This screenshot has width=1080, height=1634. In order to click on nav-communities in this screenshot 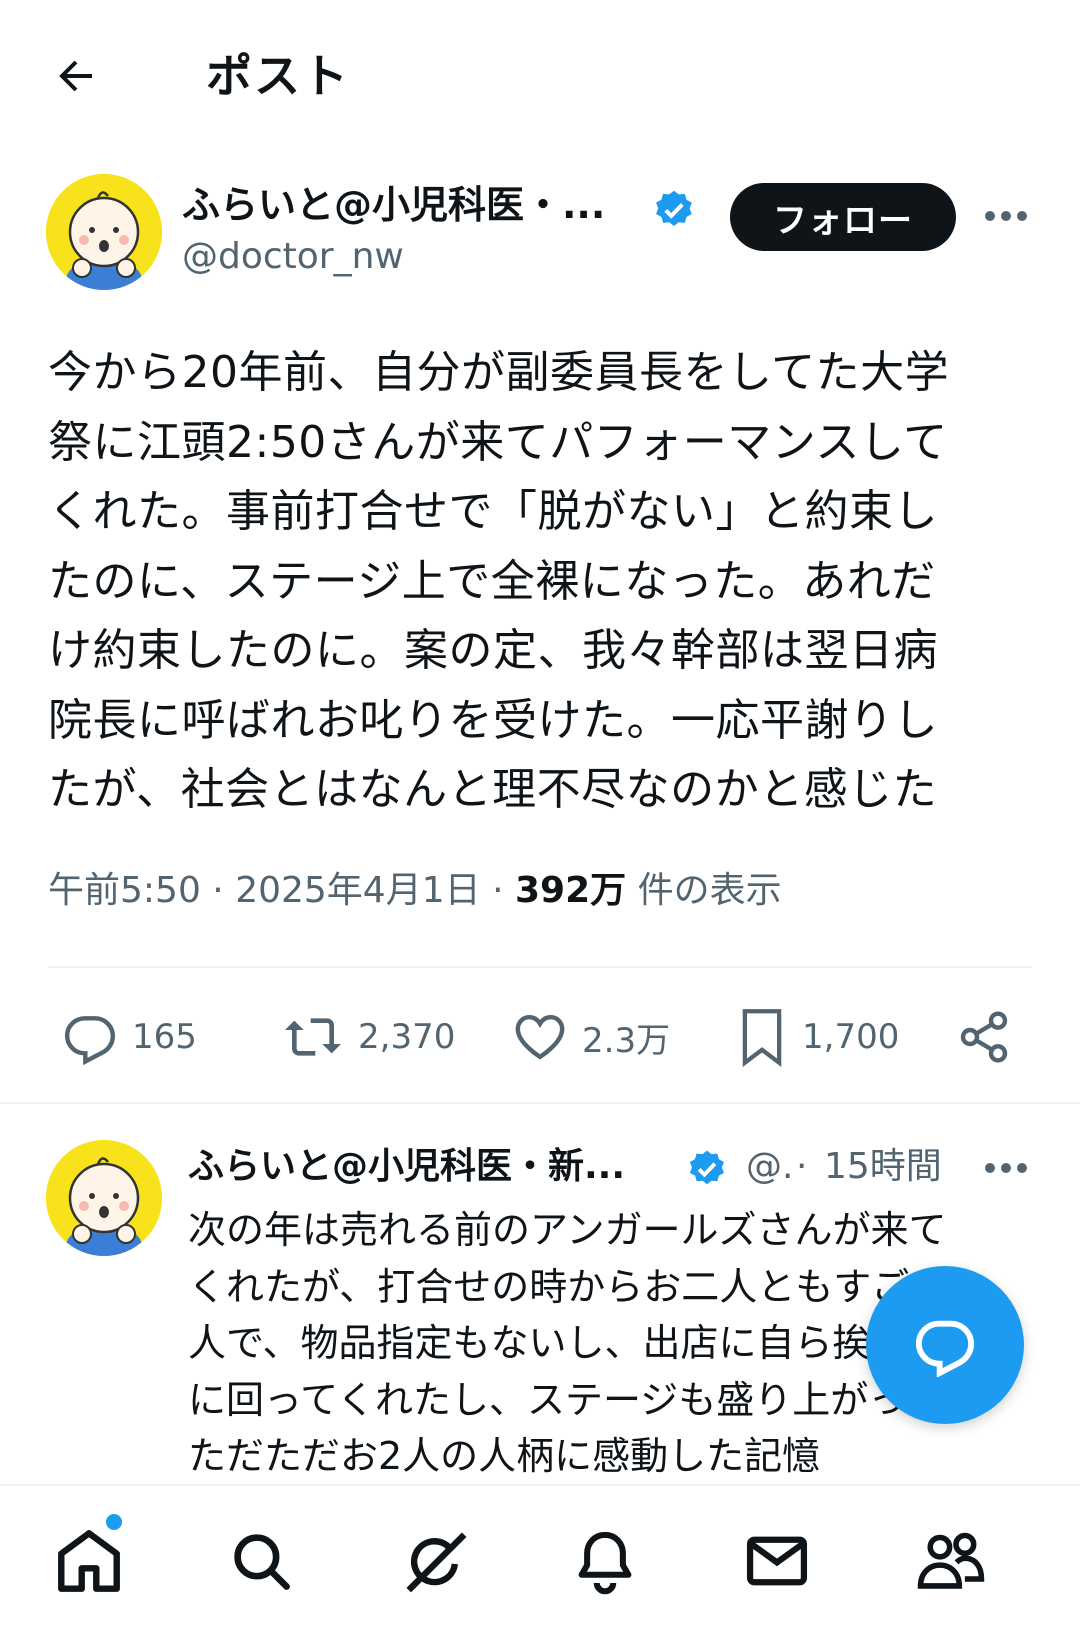, I will do `click(951, 1561)`.